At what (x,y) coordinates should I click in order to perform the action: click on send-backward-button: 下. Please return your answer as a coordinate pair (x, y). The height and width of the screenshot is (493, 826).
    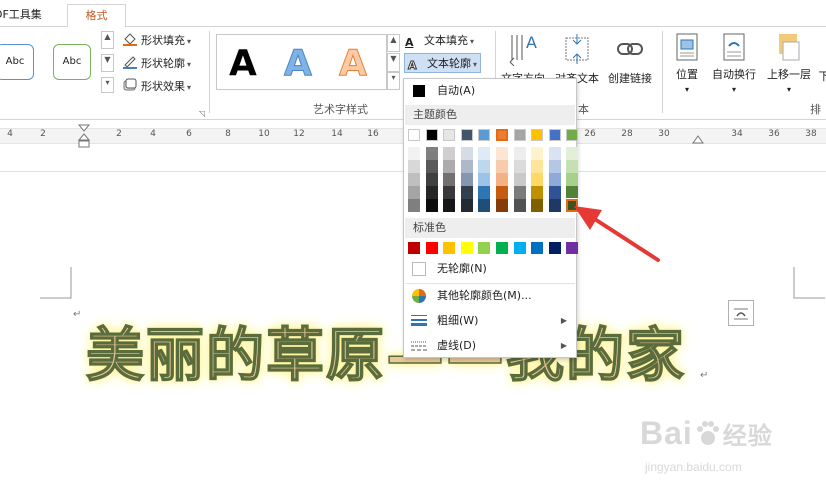
    Looking at the image, I should click on (820, 76).